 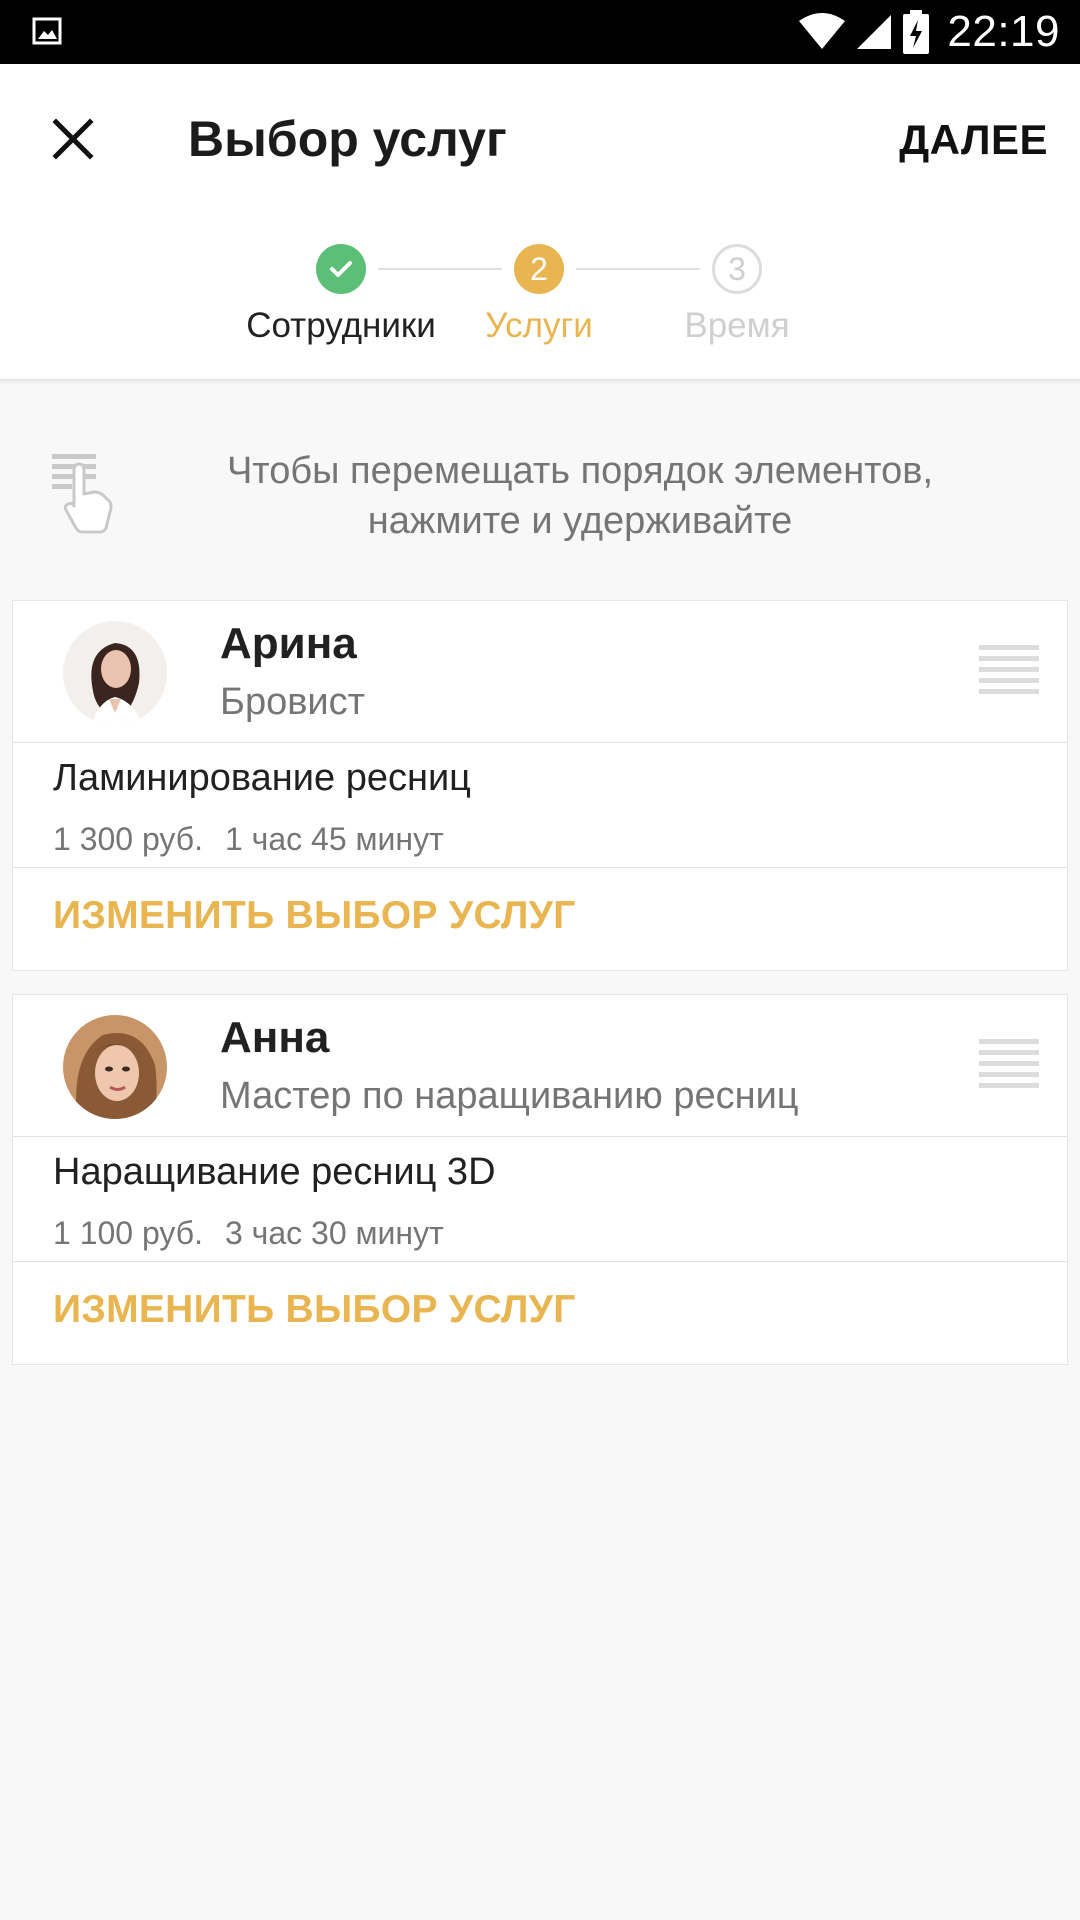 I want to click on step-done-check-icon, so click(x=341, y=269).